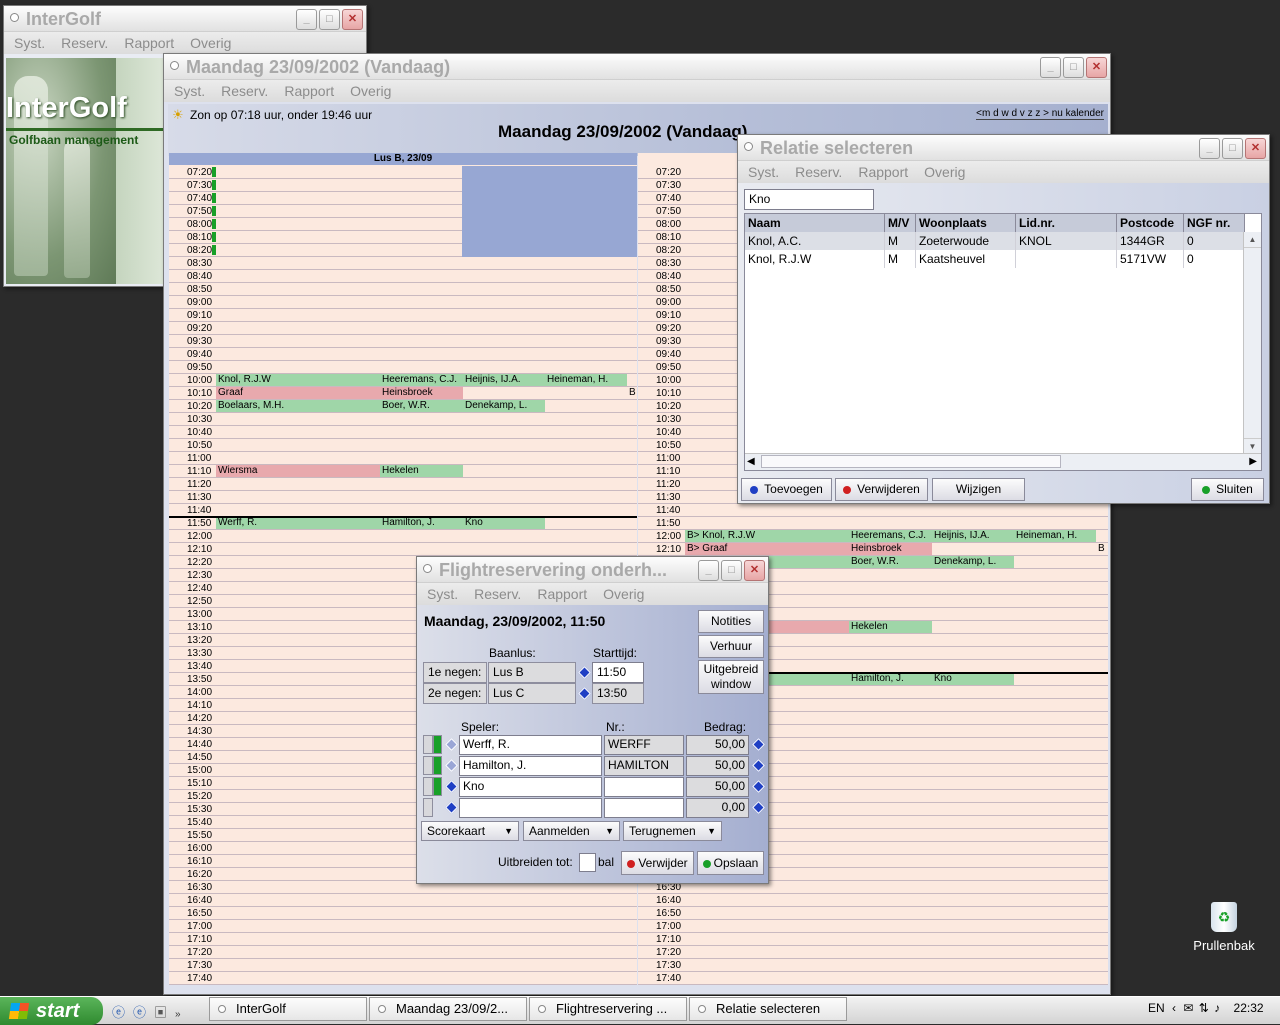  What do you see at coordinates (298, 471) in the screenshot?
I see `booking-cell: Wiersma` at bounding box center [298, 471].